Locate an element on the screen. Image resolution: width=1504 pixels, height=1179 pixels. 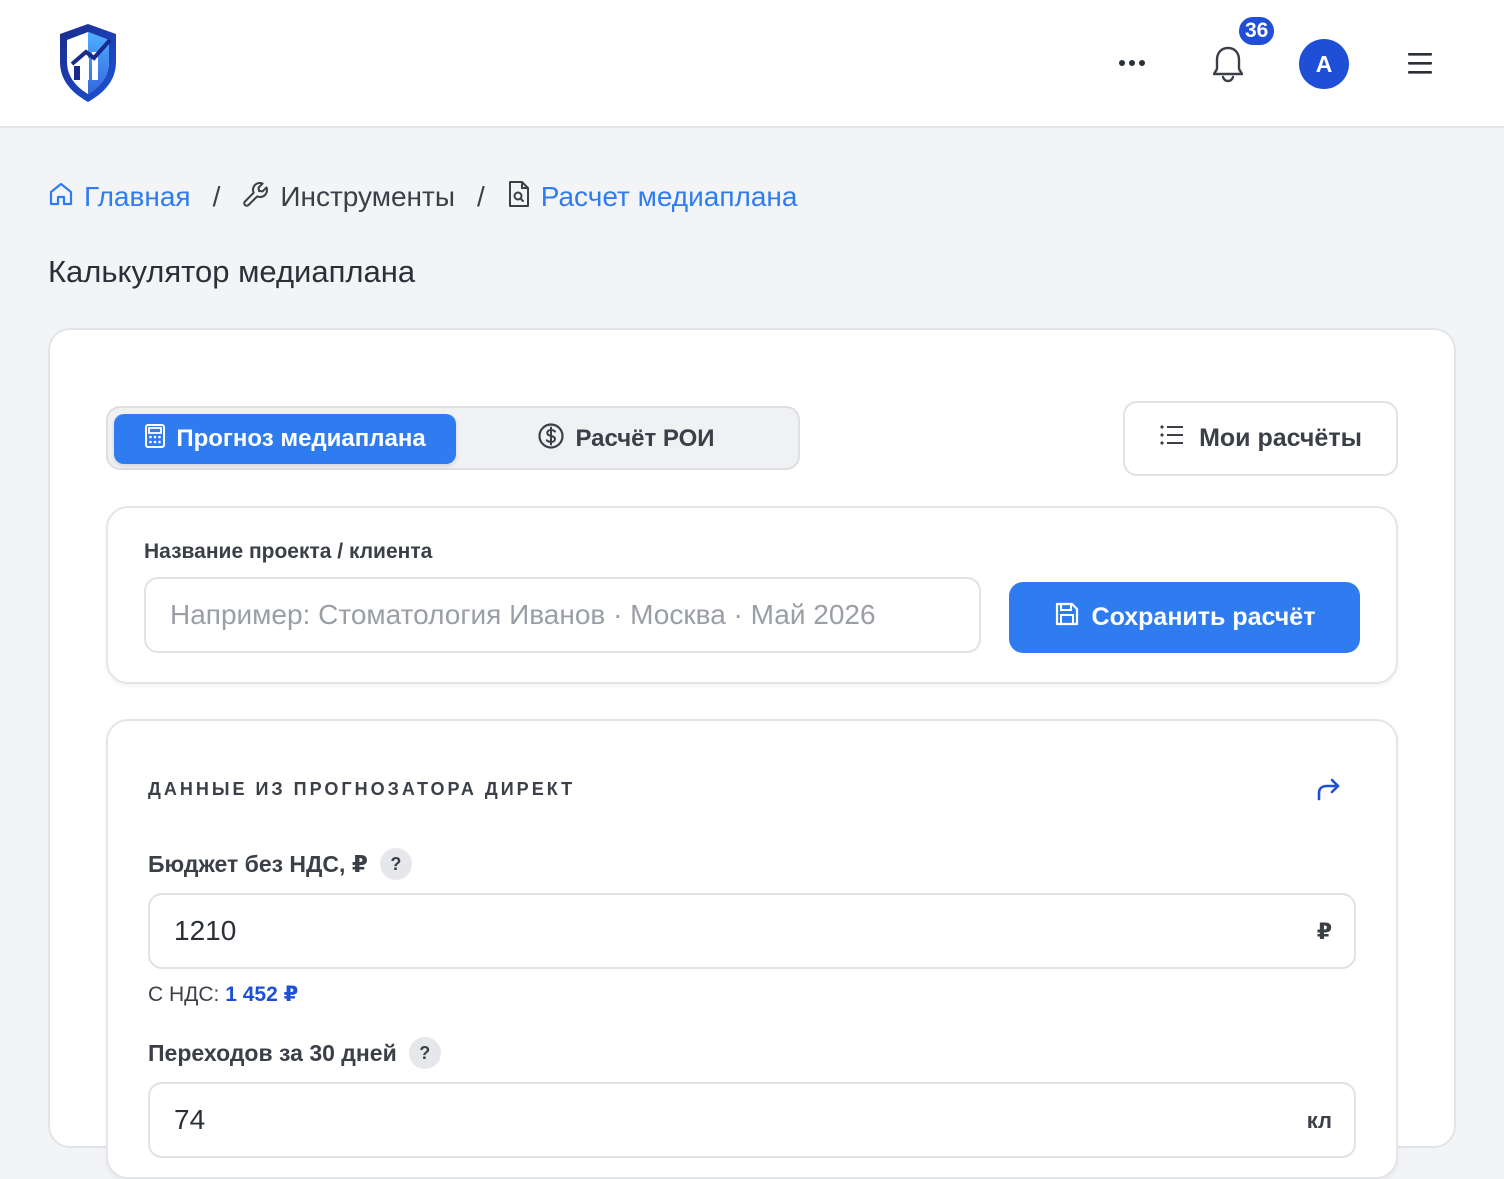
budget-label: Бюджет без НДС, ₽ ? is located at coordinates (280, 864).